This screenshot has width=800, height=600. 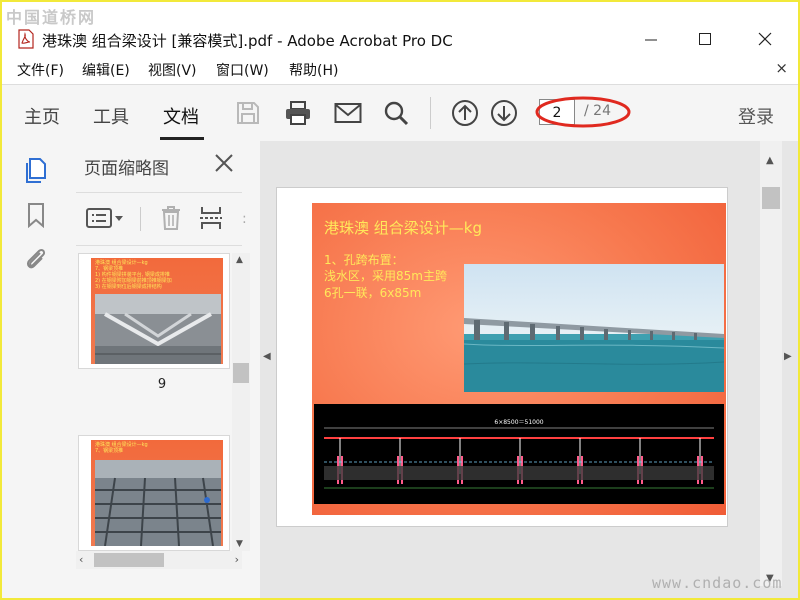 What do you see at coordinates (403, 228) in the screenshot?
I see `slide-title: 港珠澳 组合梁设计—kg` at bounding box center [403, 228].